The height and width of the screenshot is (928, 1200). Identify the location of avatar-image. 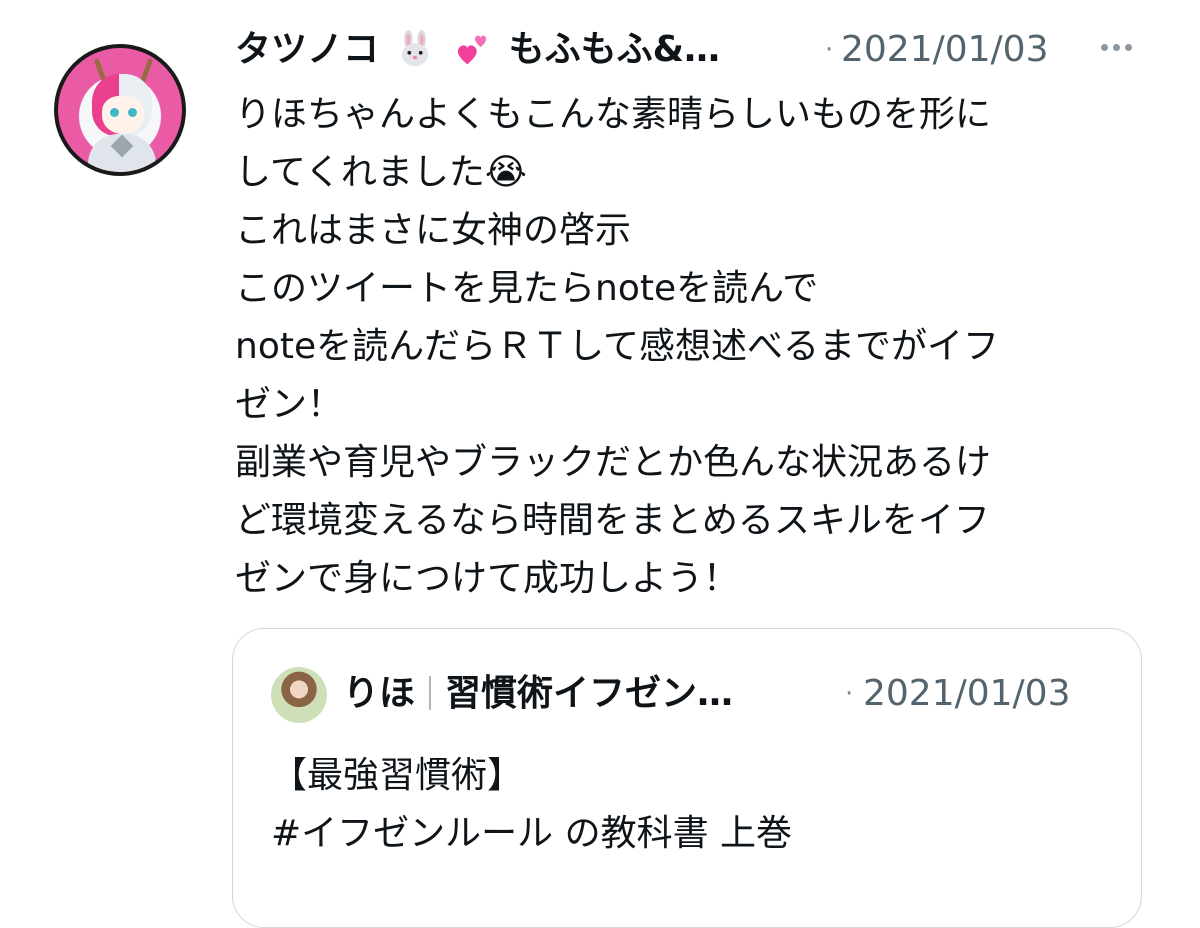
(120, 110).